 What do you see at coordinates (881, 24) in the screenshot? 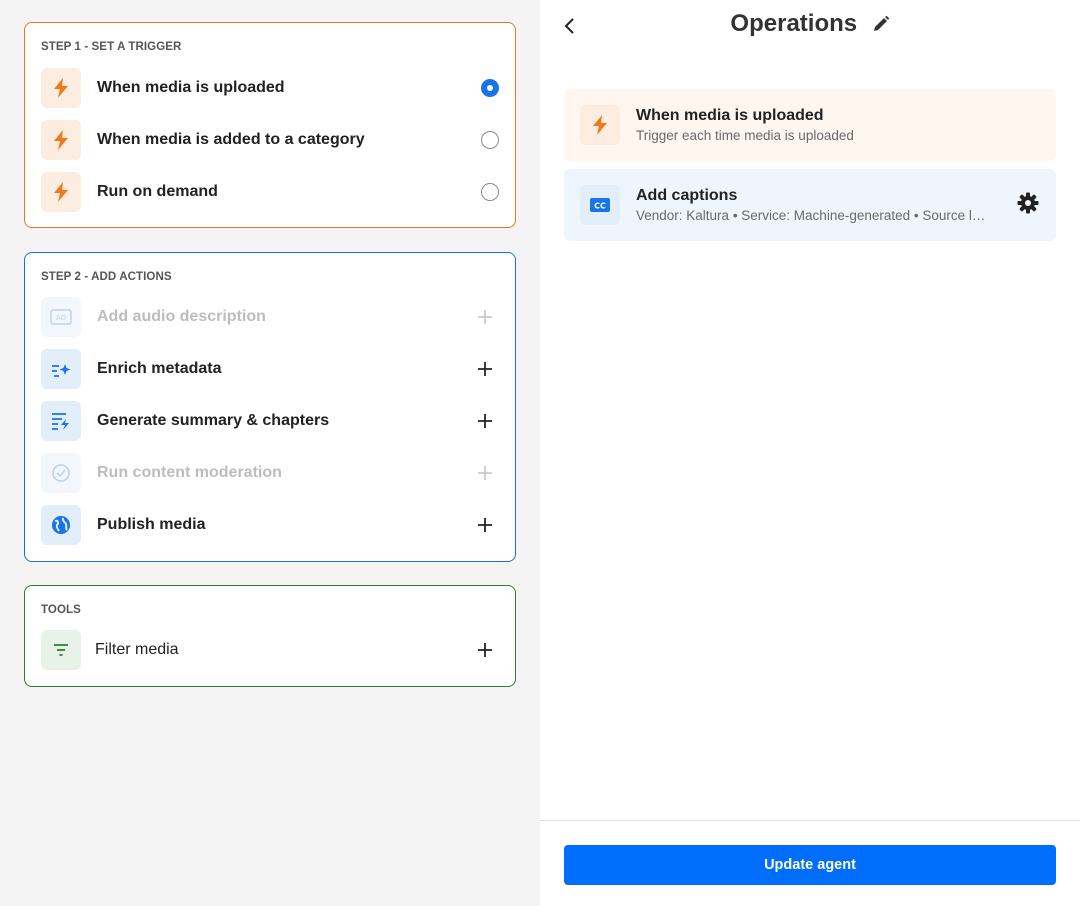
I see `pencil-icon` at bounding box center [881, 24].